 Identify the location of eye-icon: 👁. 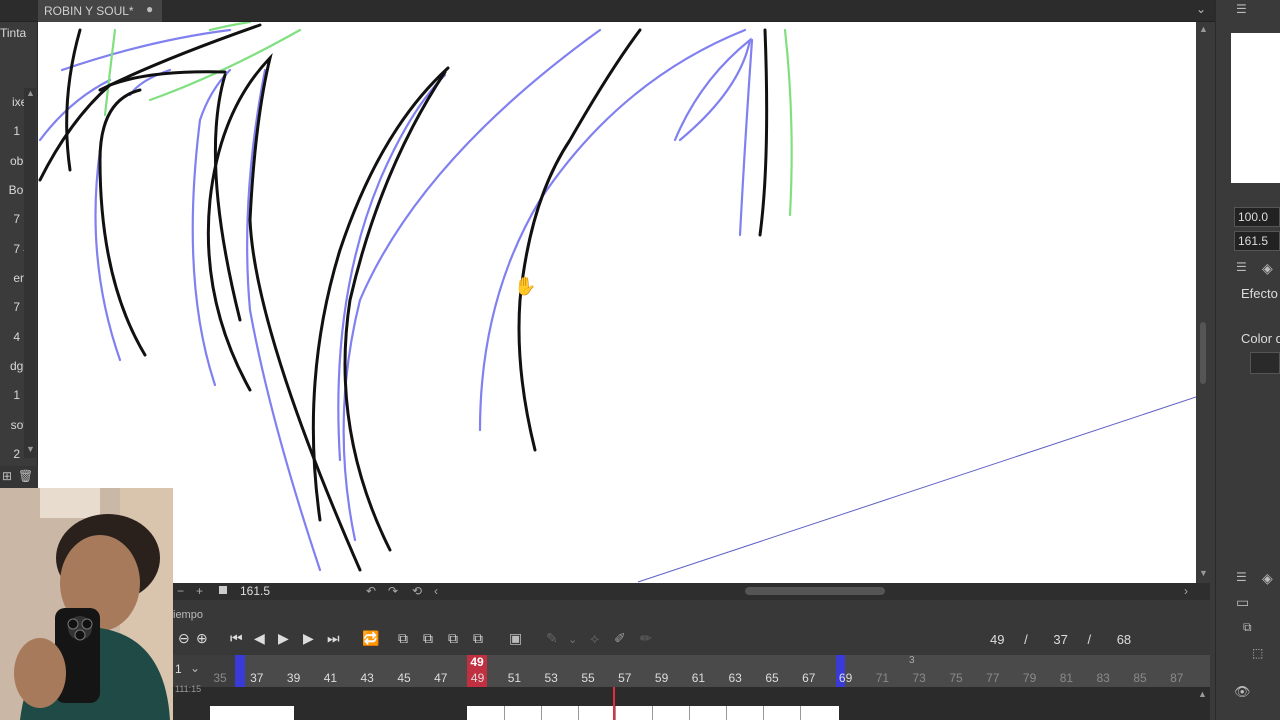
(1242, 692).